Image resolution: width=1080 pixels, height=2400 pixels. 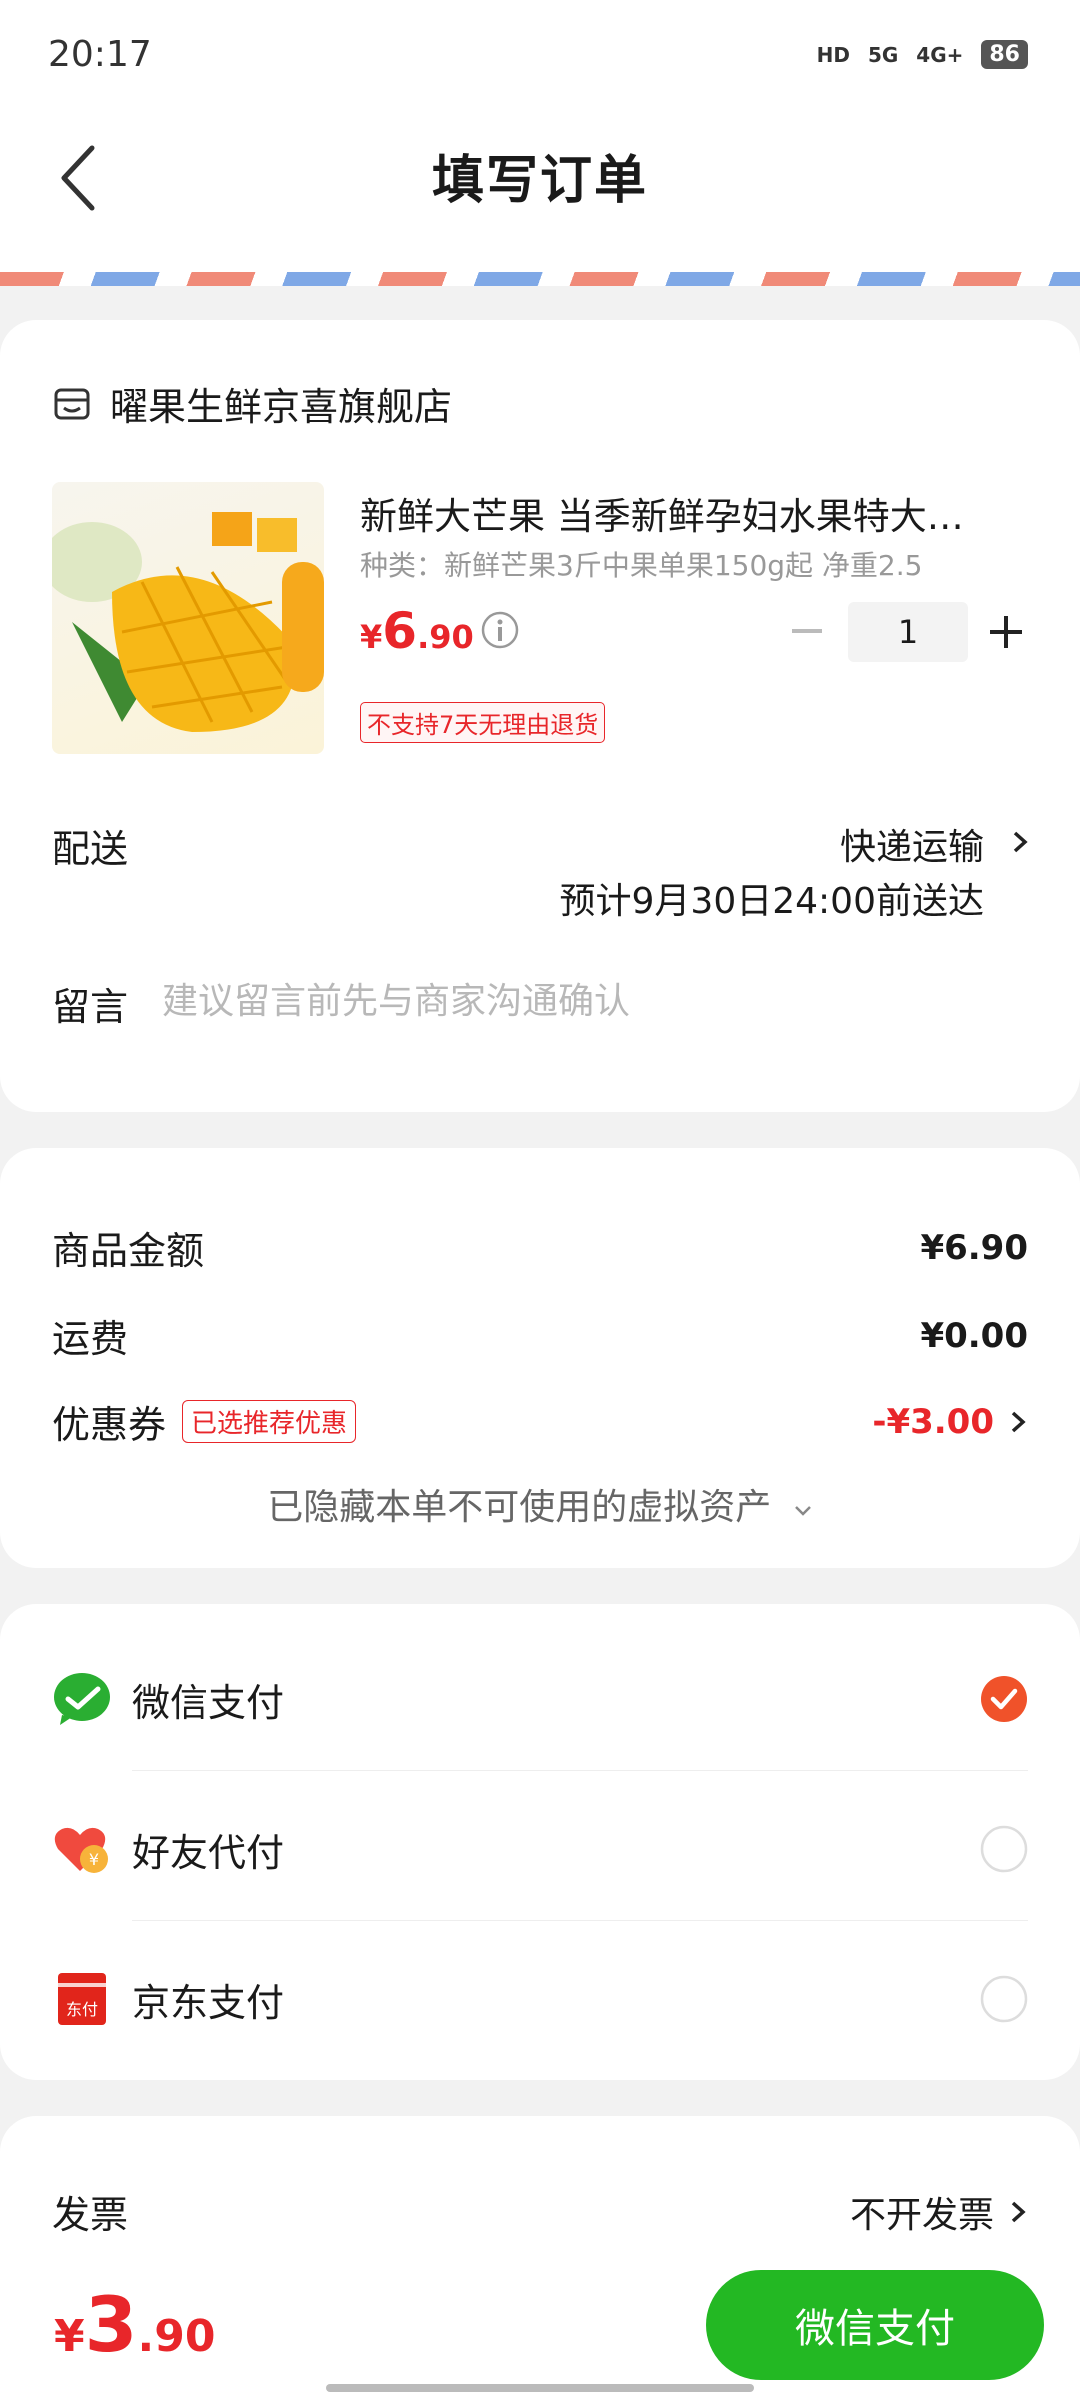 I want to click on delivery-eta: 预计9月30日24:00前送达, so click(x=771, y=901).